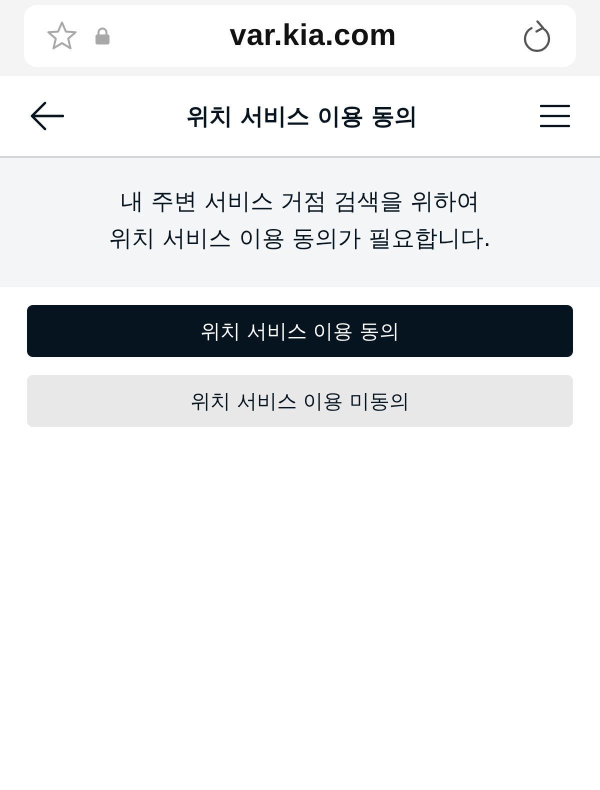 The image size is (600, 790). What do you see at coordinates (102, 36) in the screenshot?
I see `lock-icon` at bounding box center [102, 36].